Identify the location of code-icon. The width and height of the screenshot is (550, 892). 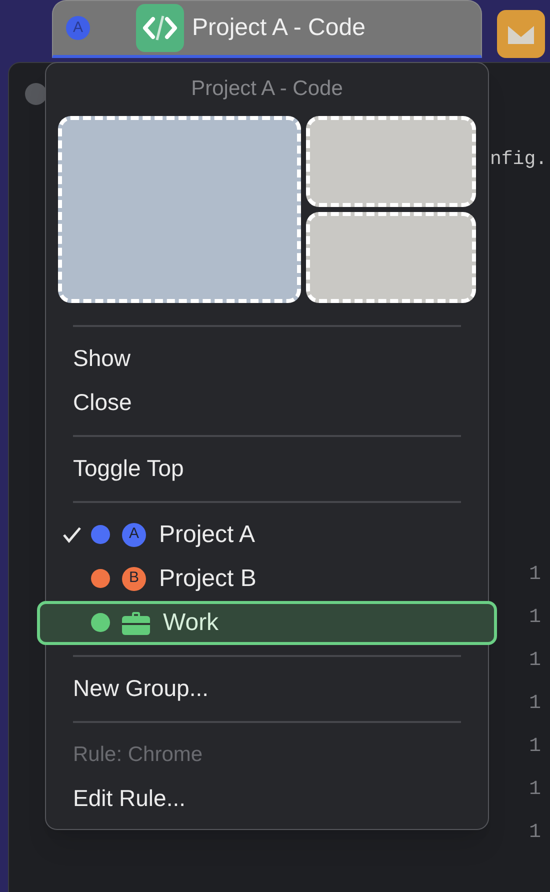
(160, 28).